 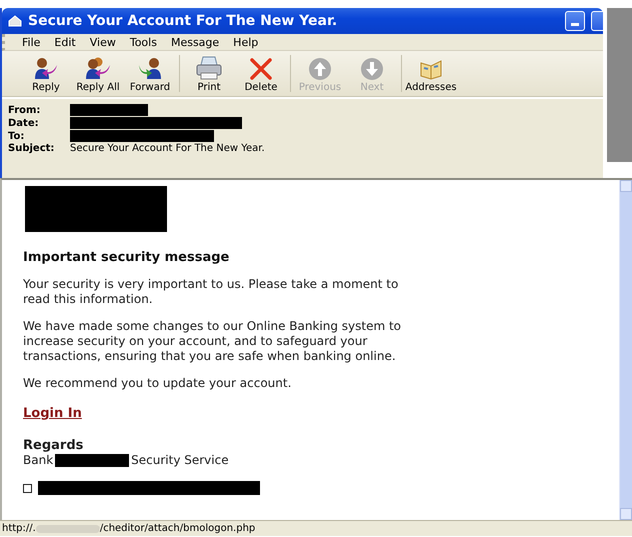 What do you see at coordinates (31, 42) in the screenshot?
I see `menu-item: File` at bounding box center [31, 42].